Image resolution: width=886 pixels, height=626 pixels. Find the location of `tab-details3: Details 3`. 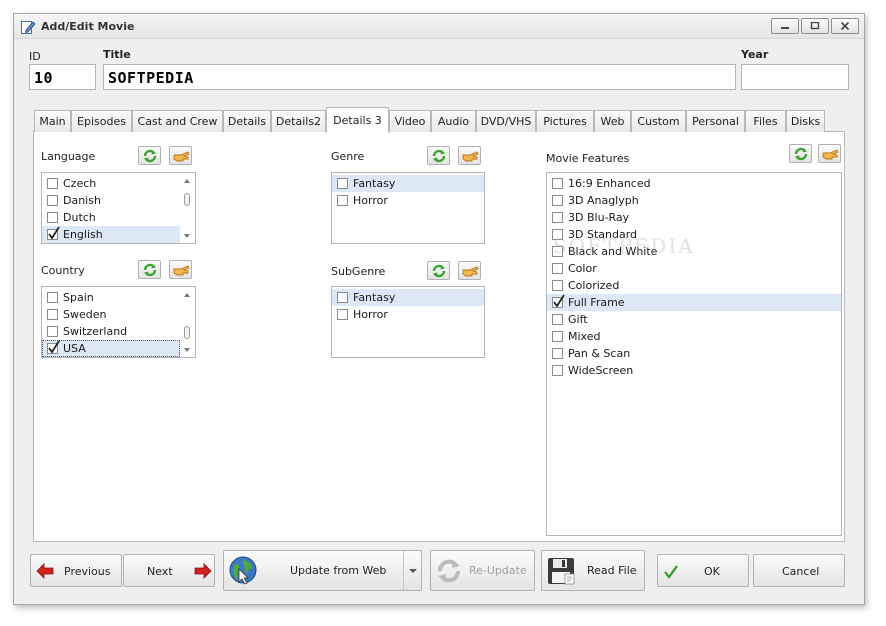

tab-details3: Details 3 is located at coordinates (357, 120).